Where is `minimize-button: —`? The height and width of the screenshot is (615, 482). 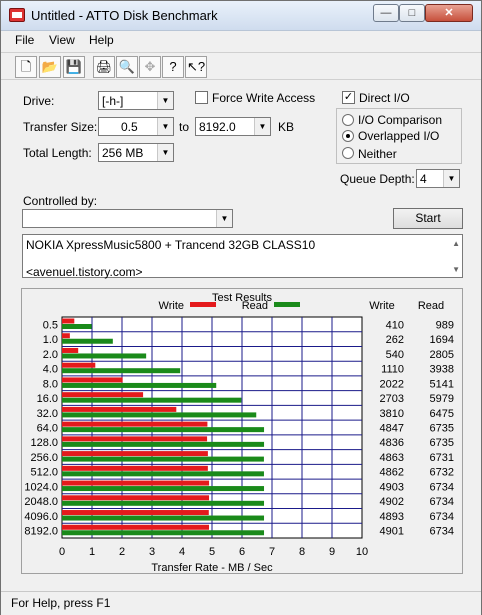 minimize-button: — is located at coordinates (386, 13).